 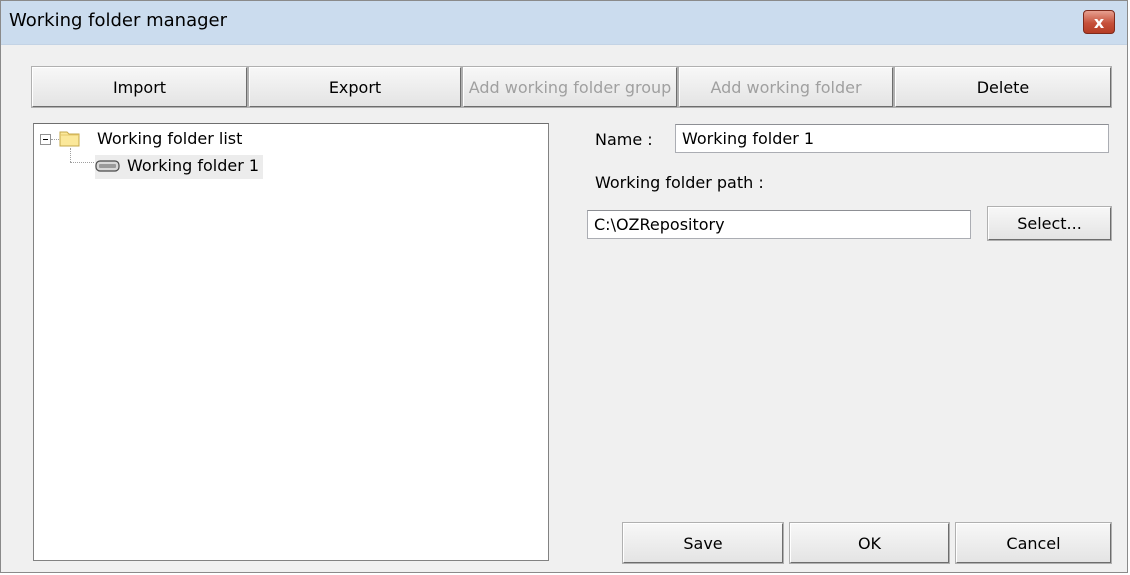 What do you see at coordinates (786, 87) in the screenshot?
I see `add-working-folder-button: Add working folder` at bounding box center [786, 87].